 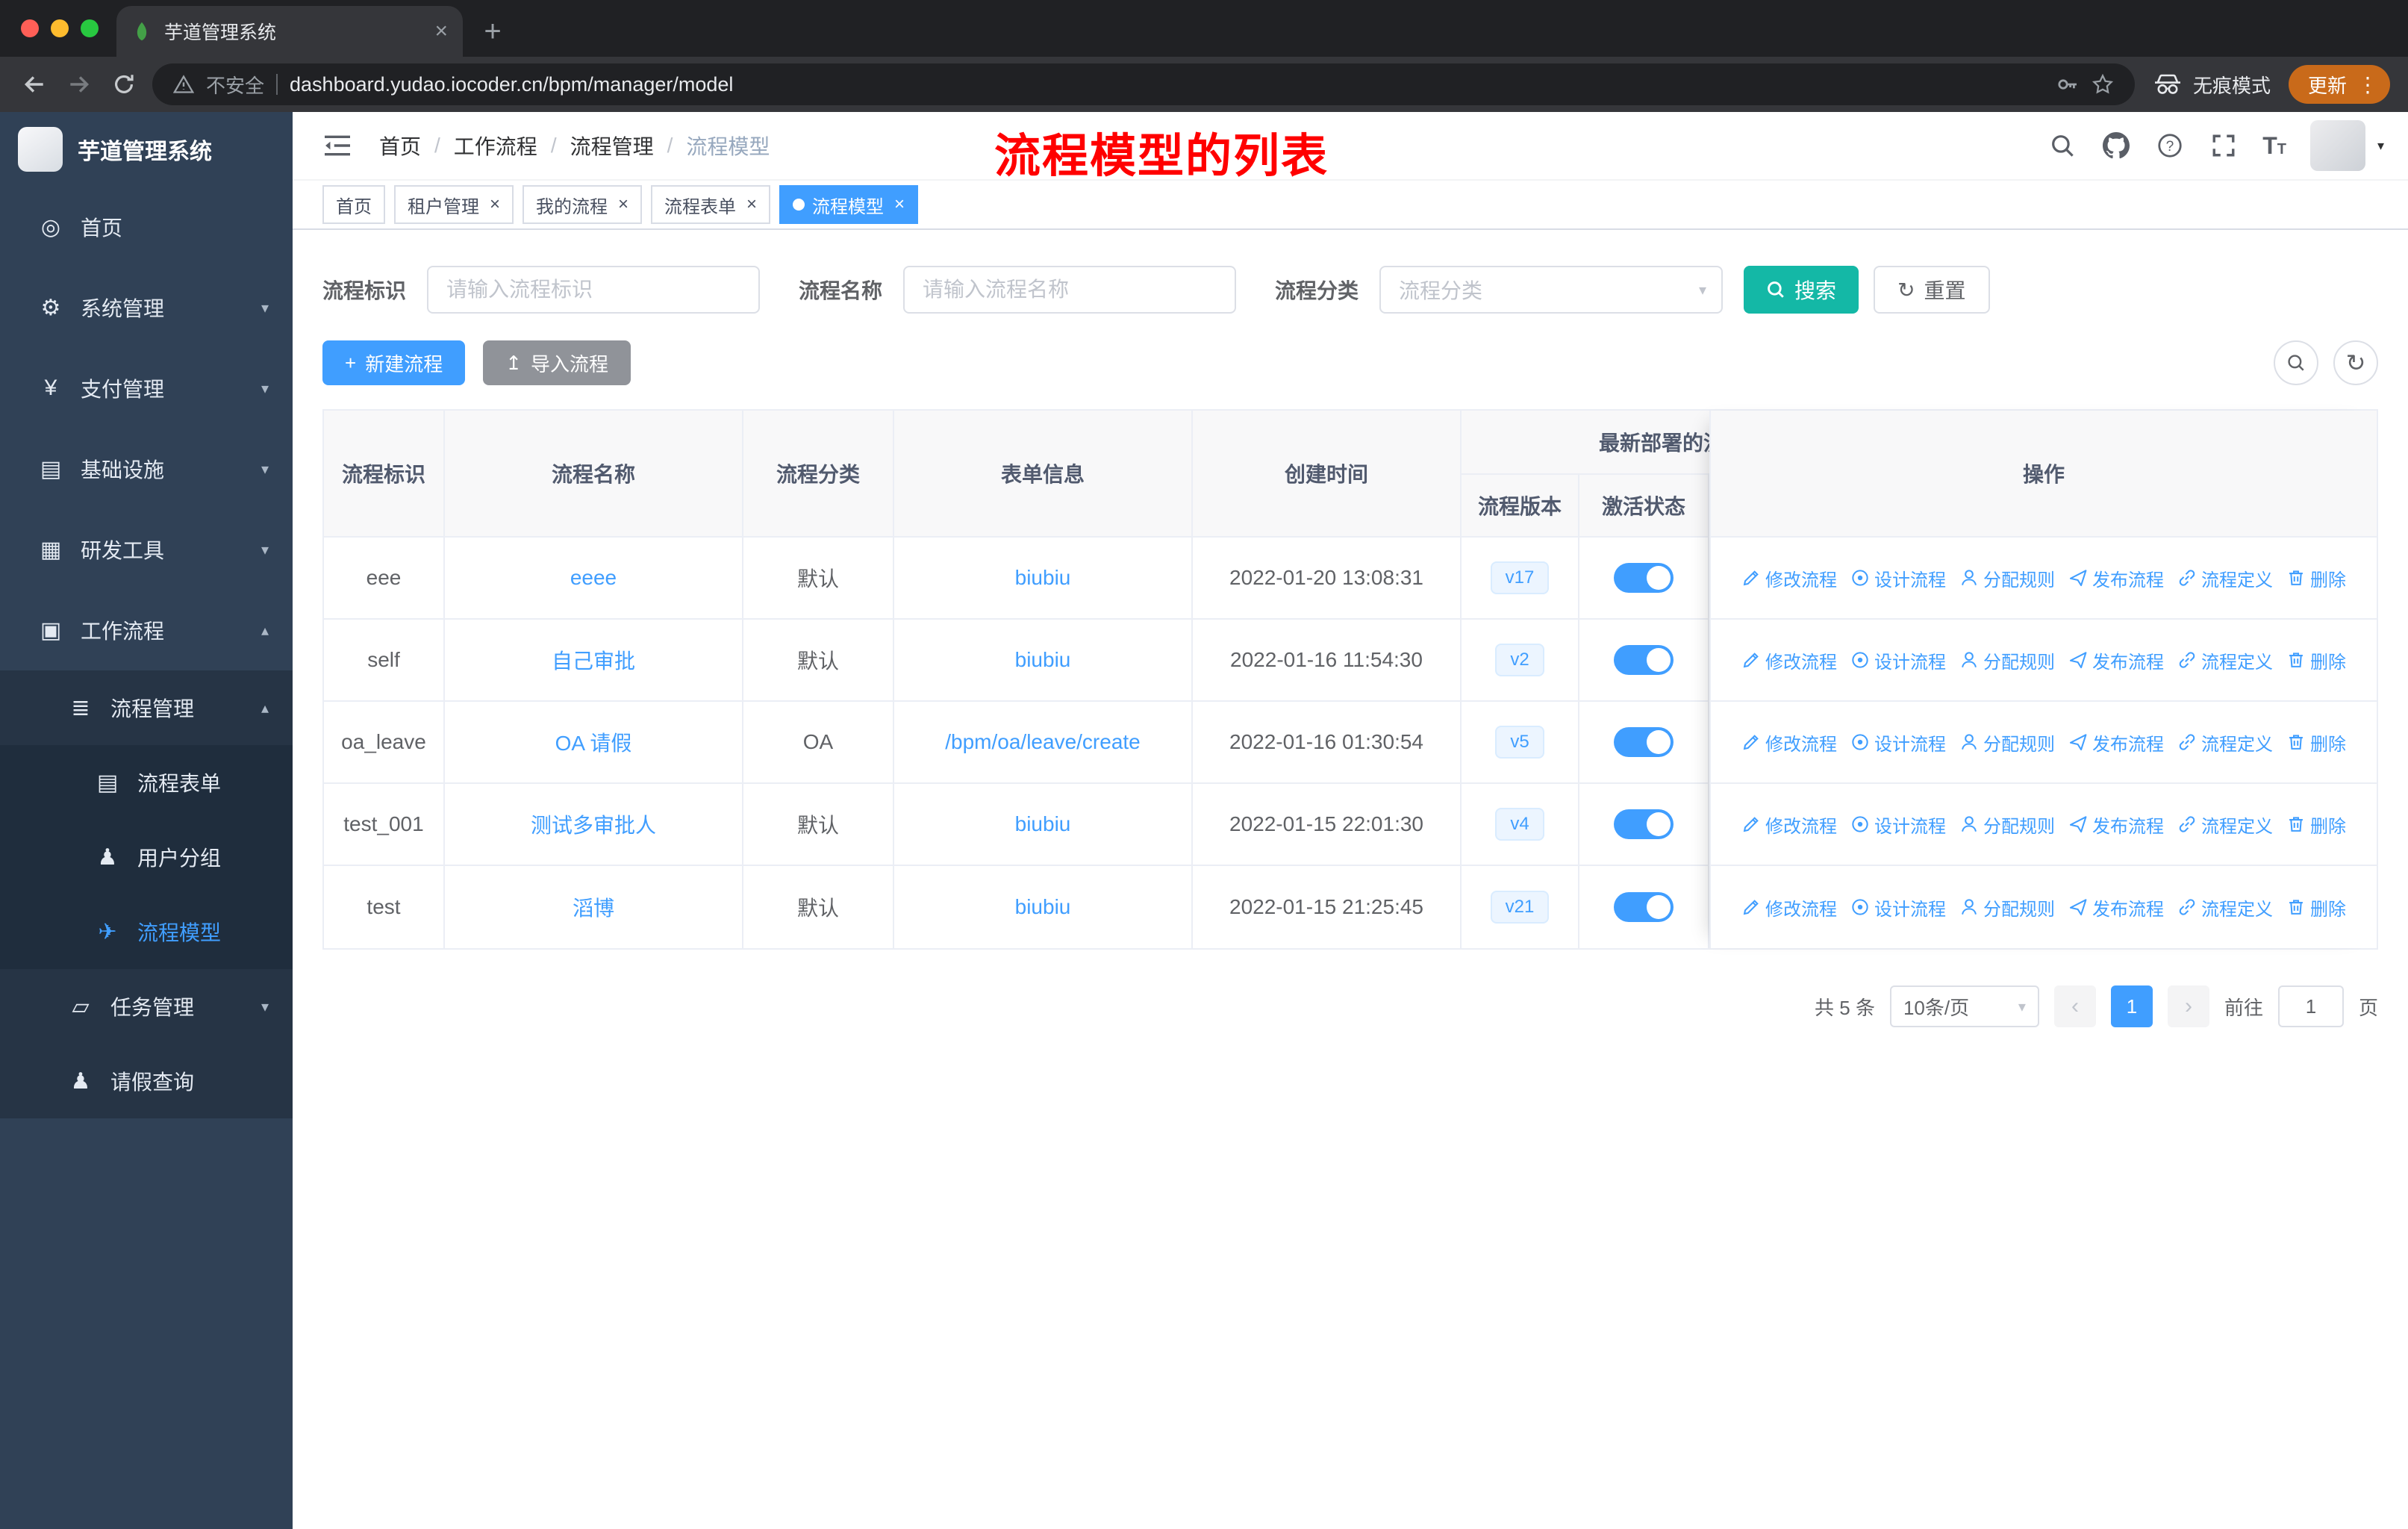 What do you see at coordinates (90, 28) in the screenshot?
I see `window-zoom-button` at bounding box center [90, 28].